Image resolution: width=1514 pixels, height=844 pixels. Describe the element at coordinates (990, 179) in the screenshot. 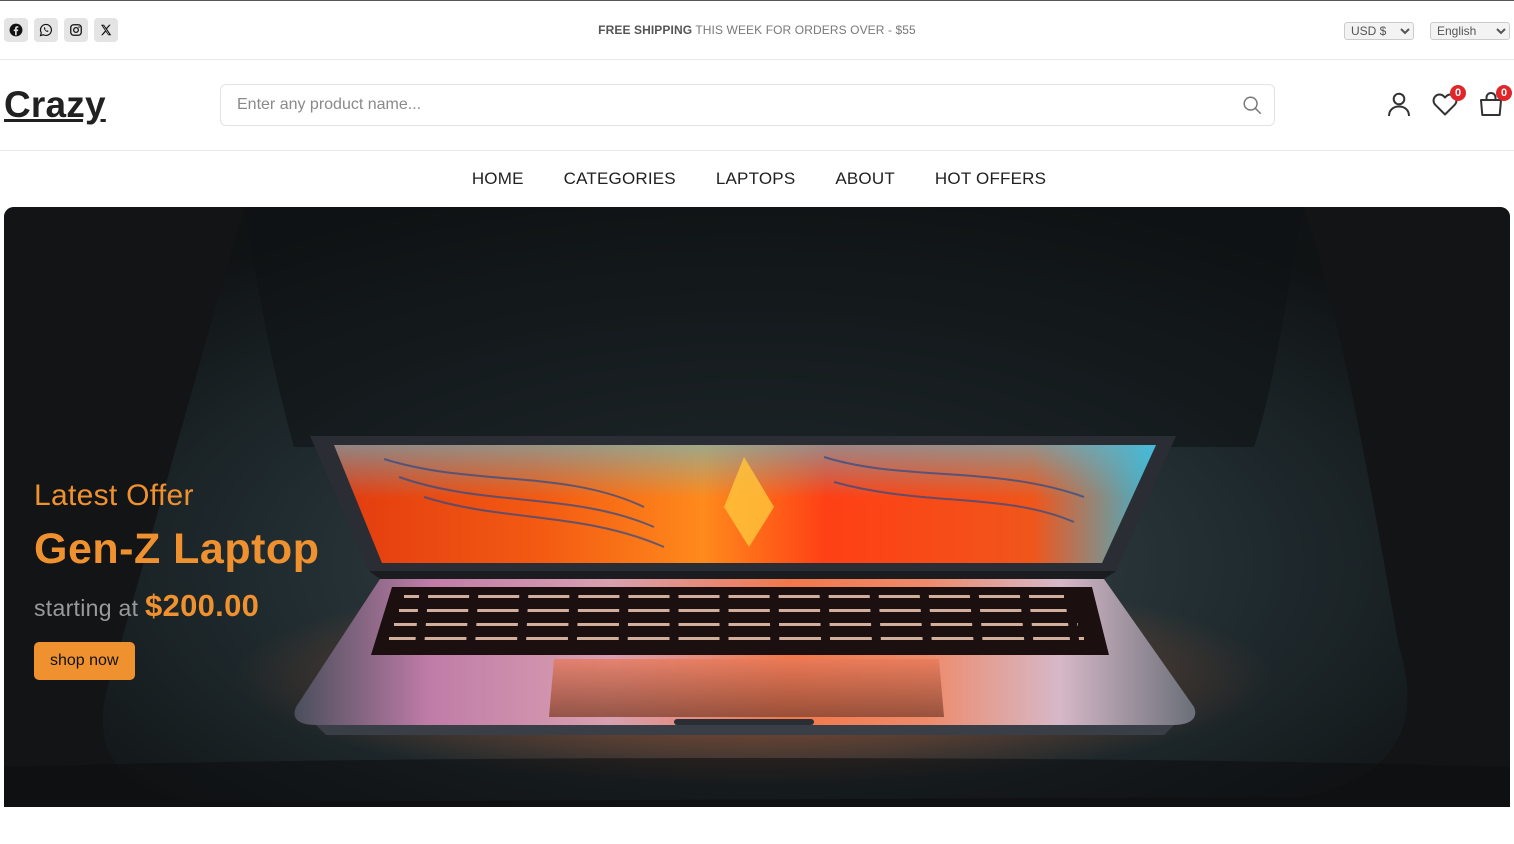

I see `nav-item-hot-offers: HOT OFFERS` at that location.